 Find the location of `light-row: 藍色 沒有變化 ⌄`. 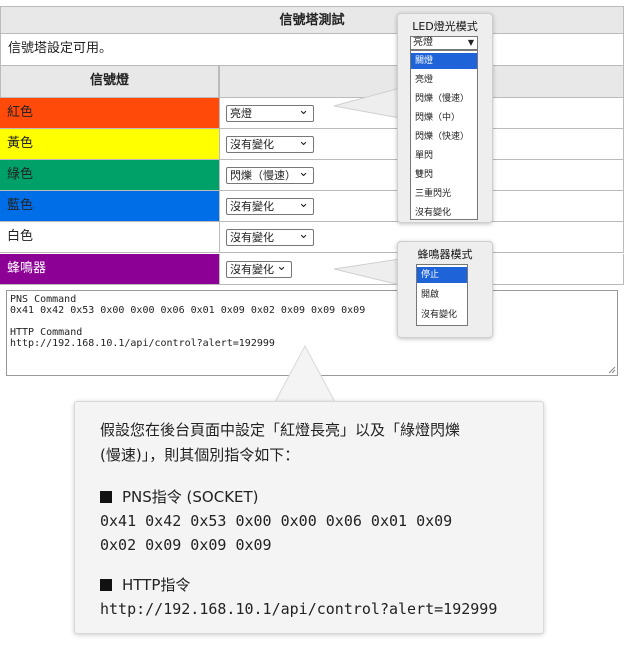

light-row: 藍色 沒有變化 ⌄ is located at coordinates (312, 206).